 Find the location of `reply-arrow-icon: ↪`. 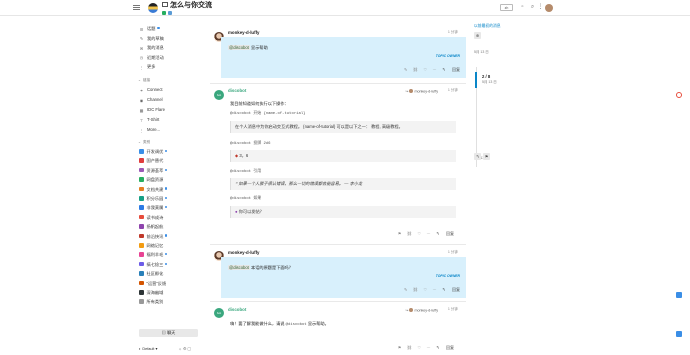

reply-arrow-icon: ↪ is located at coordinates (407, 91).